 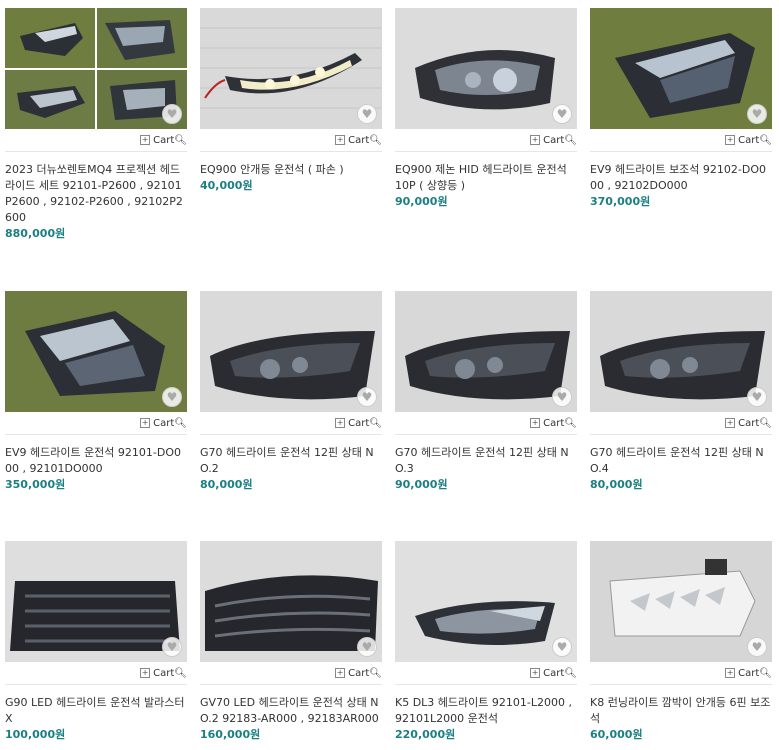 I want to click on product-title: EV9 헤드라이트 보조석 92102-DO000 , 92102DO000, so click(x=681, y=178).